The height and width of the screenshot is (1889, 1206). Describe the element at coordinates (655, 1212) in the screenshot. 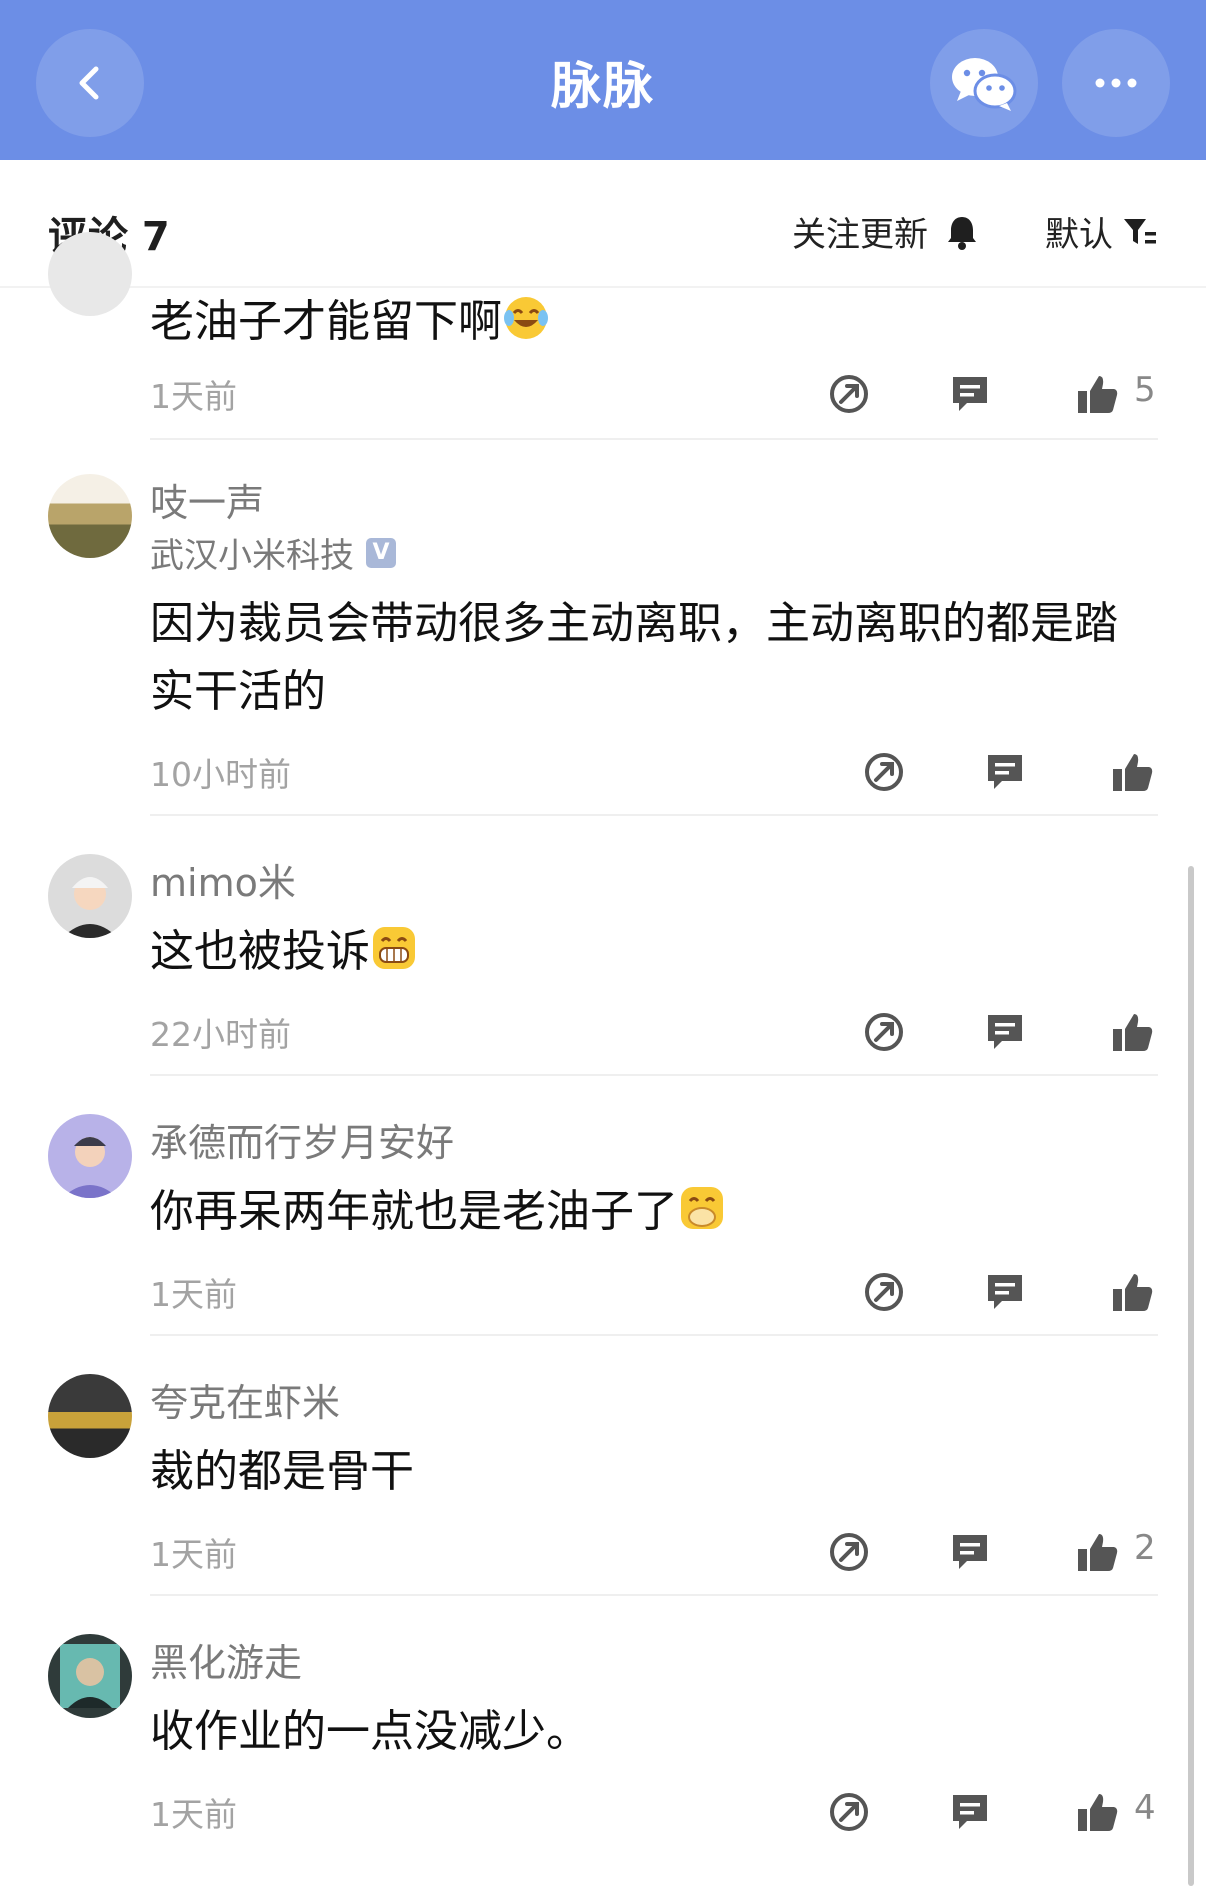

I see `comment-text: 你再呆两年就也是老油子了` at that location.